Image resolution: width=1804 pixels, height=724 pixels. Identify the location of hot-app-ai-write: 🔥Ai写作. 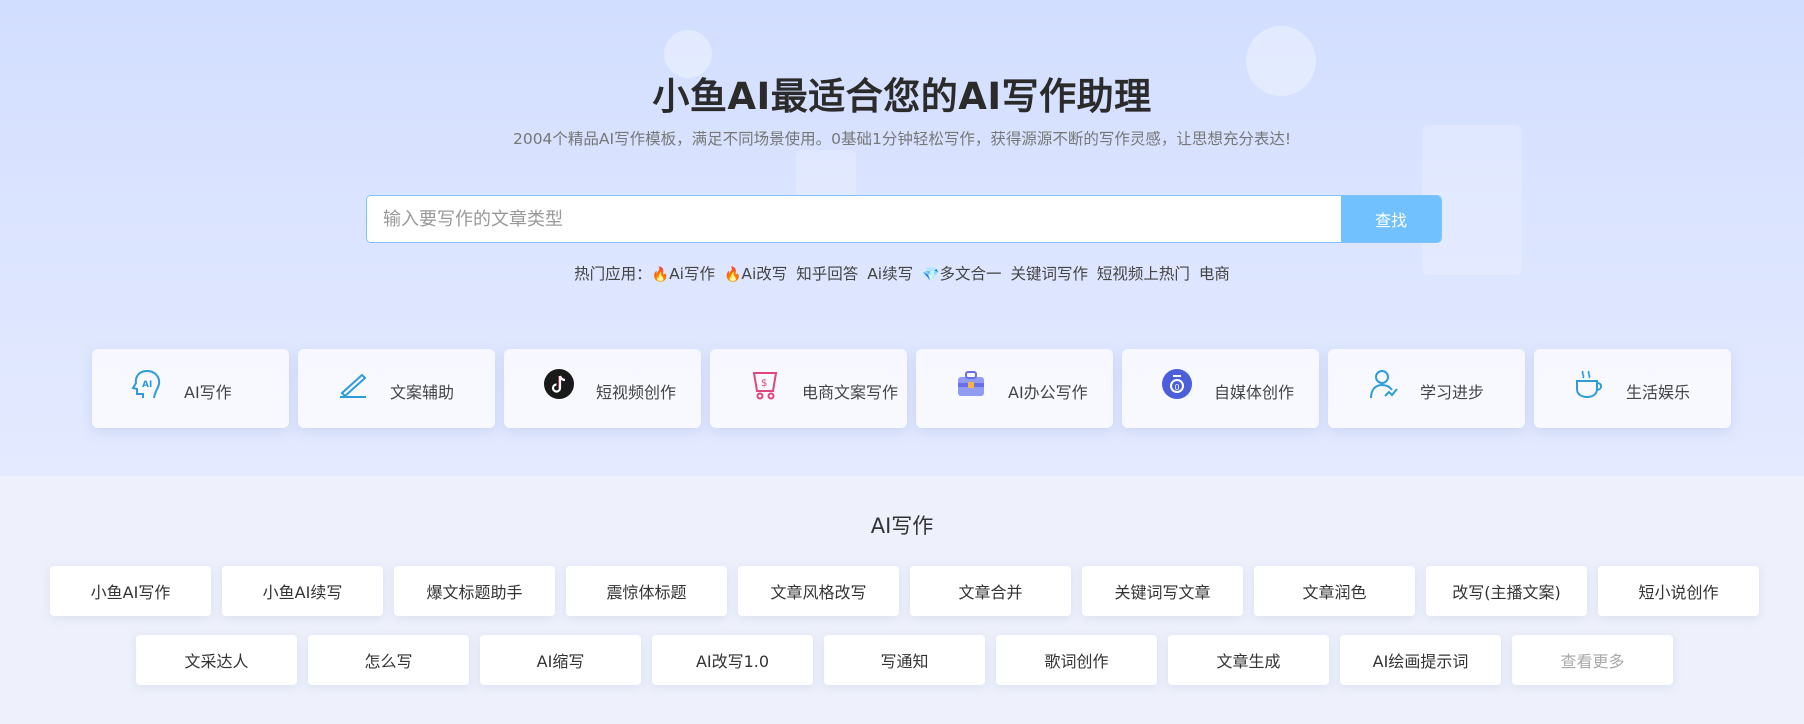
(683, 274).